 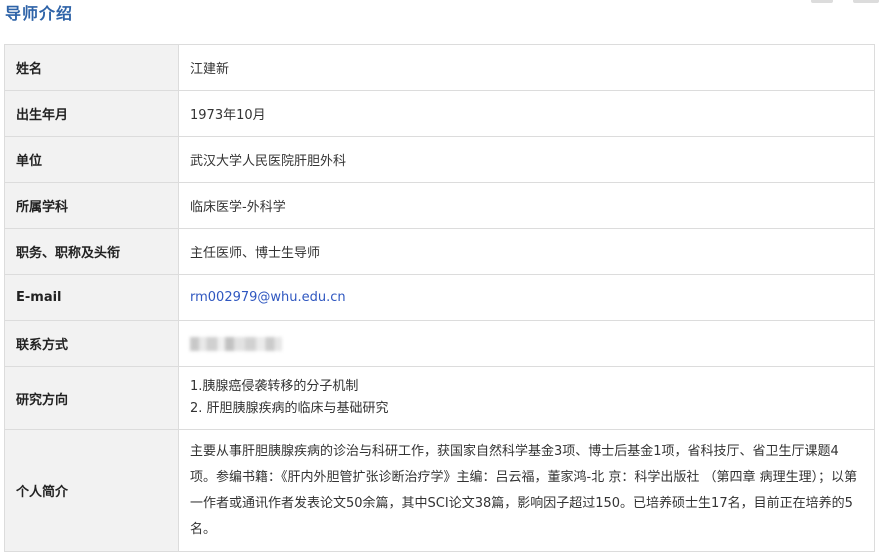 I want to click on research-item: 2. 肝胆胰腺疾病的临床与基础研究, so click(x=289, y=408).